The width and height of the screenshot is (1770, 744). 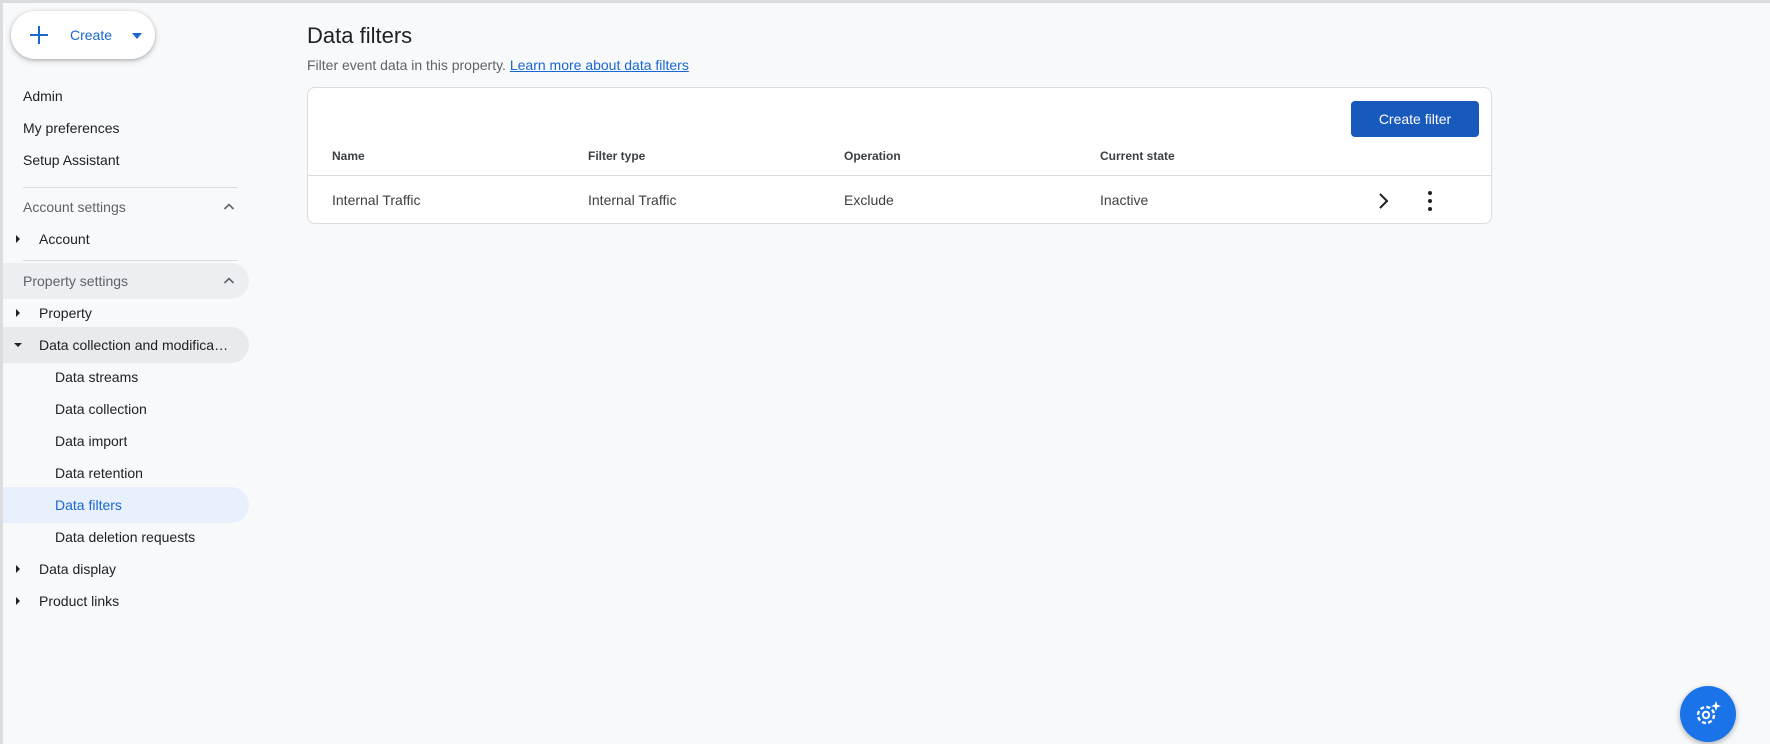 I want to click on collapse-arrow-icon, so click(x=18, y=345).